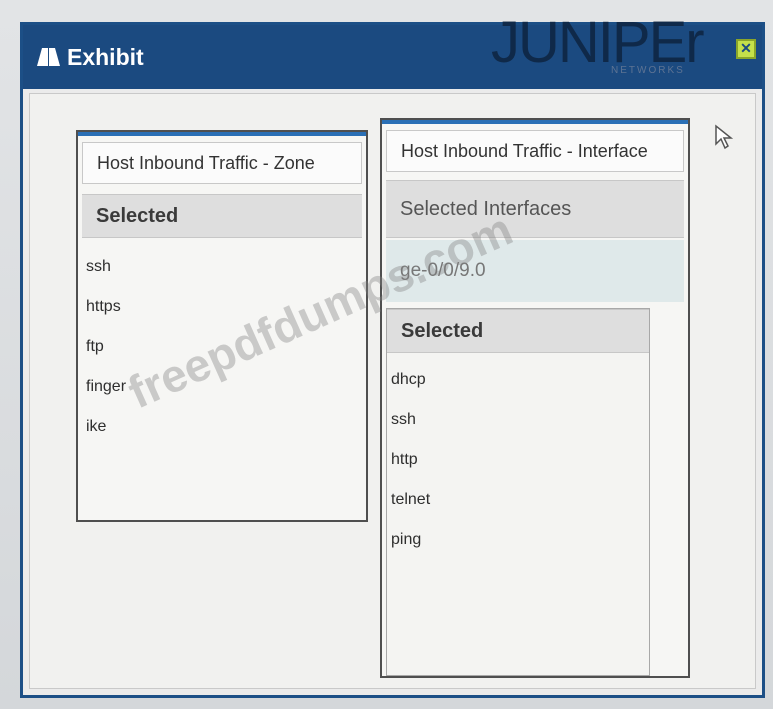 The height and width of the screenshot is (709, 773). Describe the element at coordinates (222, 216) in the screenshot. I see `zone-section-header: Selected` at that location.